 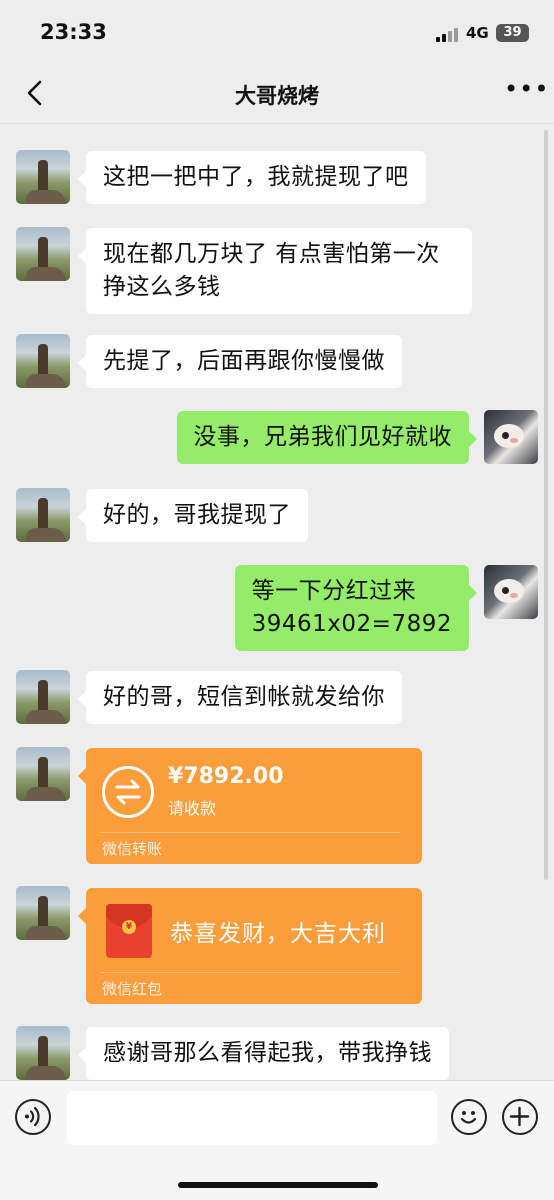 I want to click on received-message: 好的哥，短信到帐就发给你, so click(x=240, y=697).